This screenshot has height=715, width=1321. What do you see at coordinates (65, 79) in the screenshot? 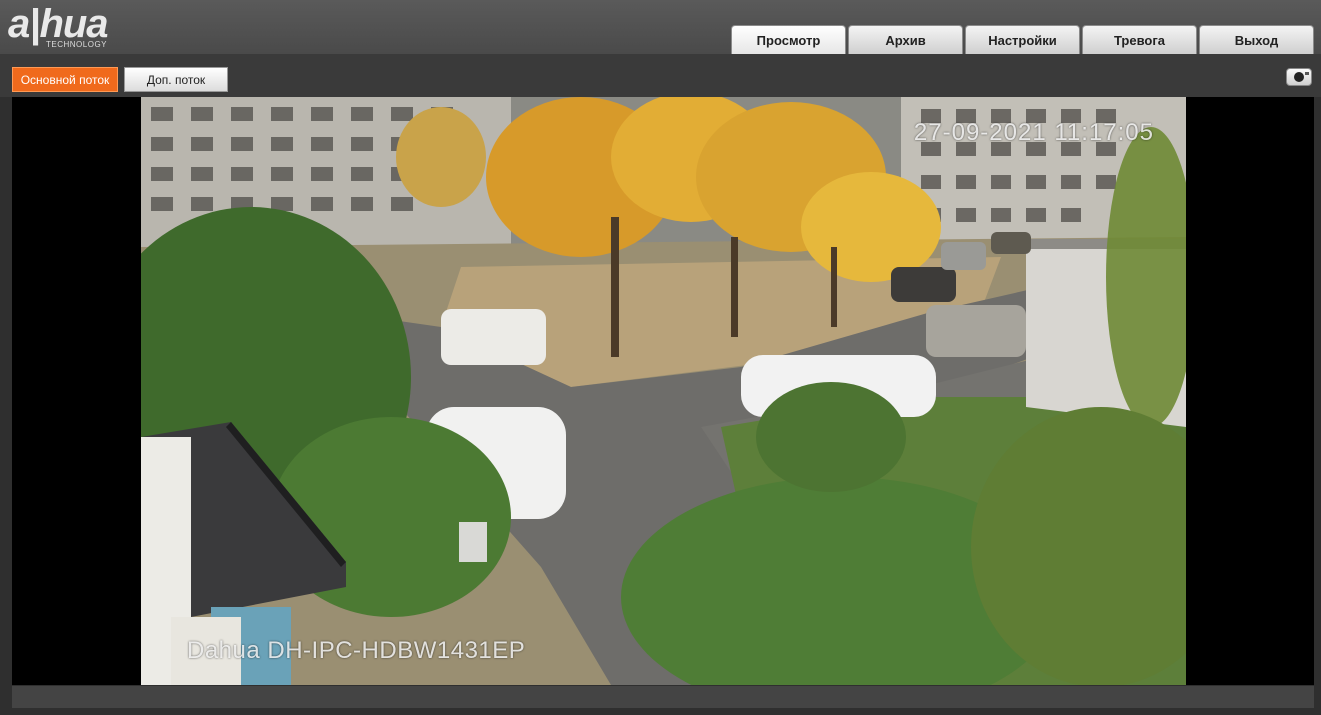
I see `main-stream-button: Основной поток` at bounding box center [65, 79].